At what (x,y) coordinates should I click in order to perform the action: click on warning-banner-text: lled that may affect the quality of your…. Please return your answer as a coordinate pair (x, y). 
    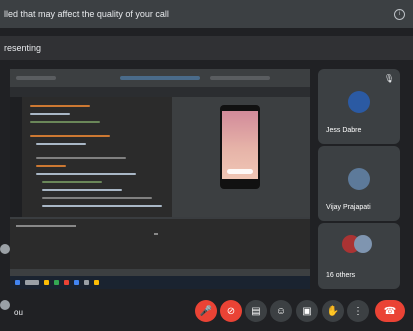
    Looking at the image, I should click on (86, 14).